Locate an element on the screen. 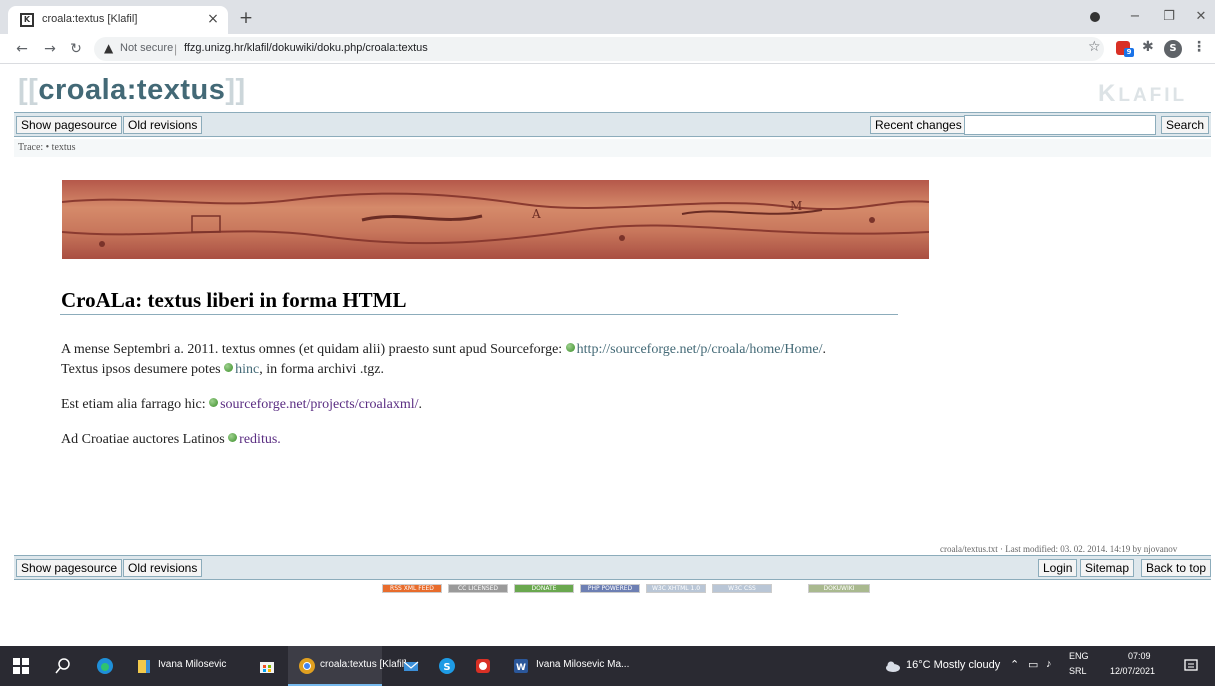 Image resolution: width=1215 pixels, height=686 pixels. minimize-icon: − is located at coordinates (1135, 17).